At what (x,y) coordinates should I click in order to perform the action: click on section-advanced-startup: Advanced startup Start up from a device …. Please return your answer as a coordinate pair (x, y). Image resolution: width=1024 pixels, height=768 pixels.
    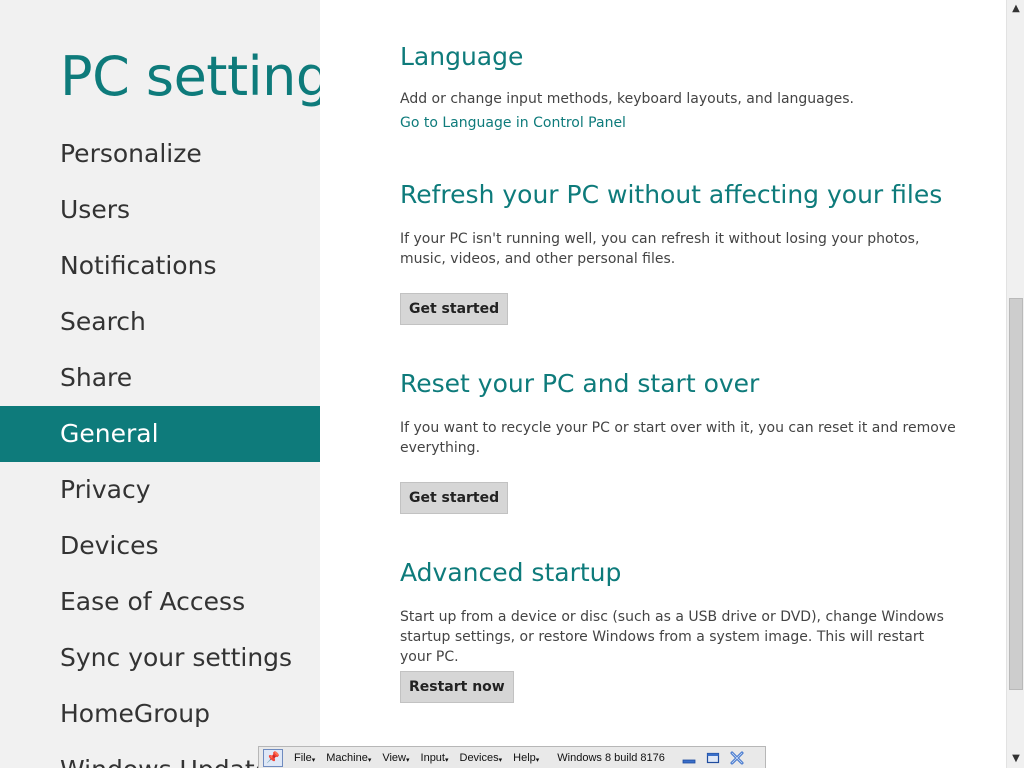
    Looking at the image, I should click on (680, 630).